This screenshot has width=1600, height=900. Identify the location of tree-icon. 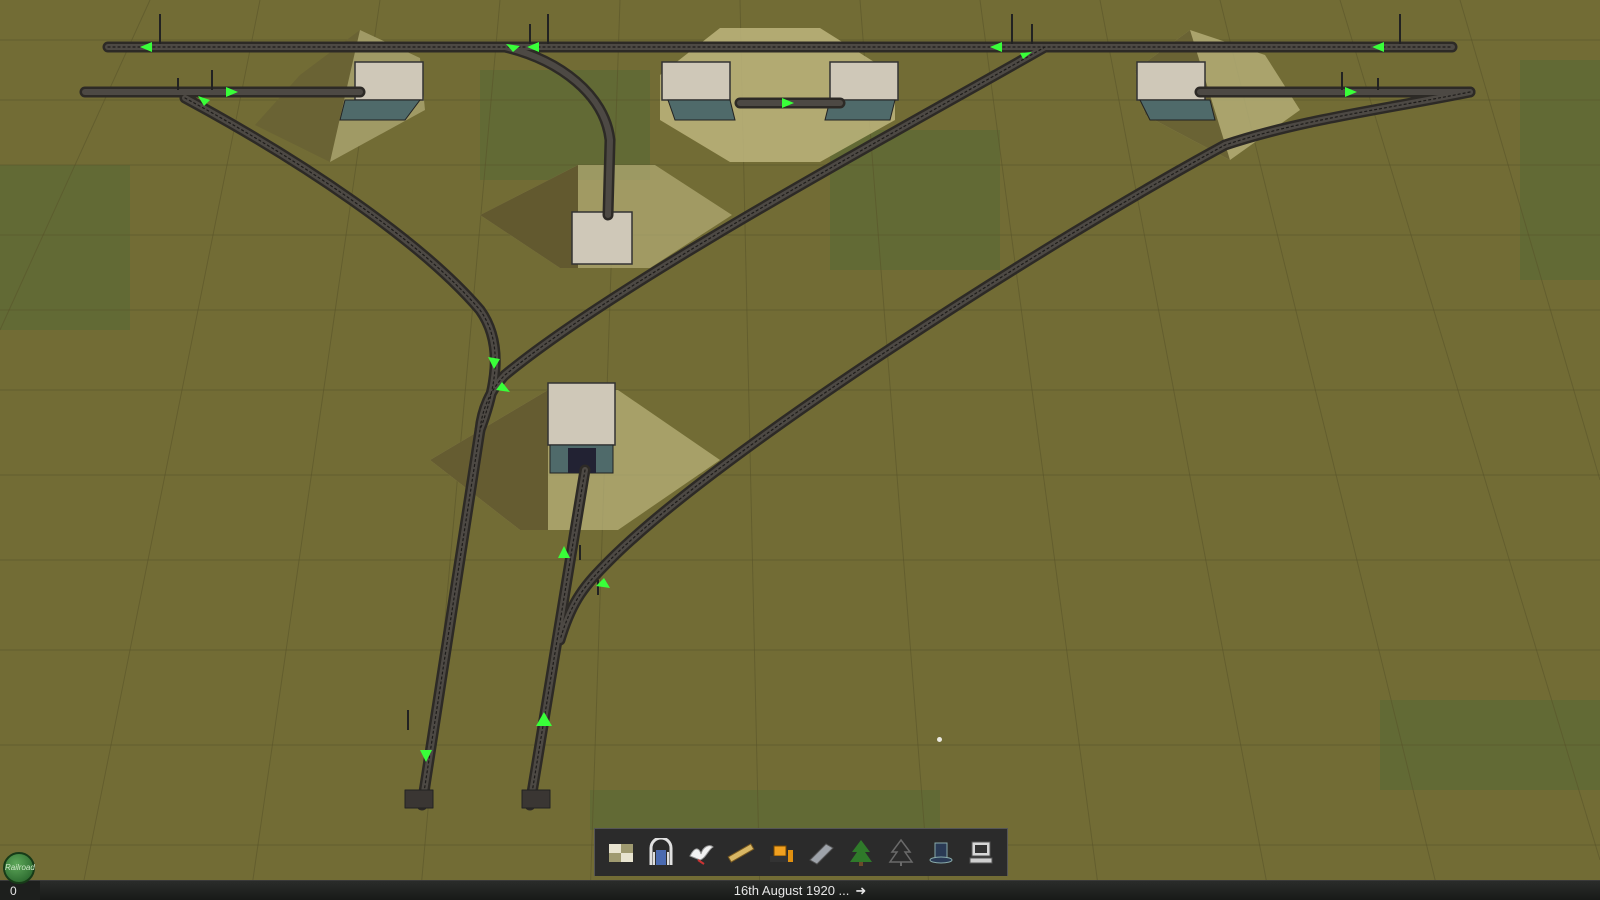
(861, 852).